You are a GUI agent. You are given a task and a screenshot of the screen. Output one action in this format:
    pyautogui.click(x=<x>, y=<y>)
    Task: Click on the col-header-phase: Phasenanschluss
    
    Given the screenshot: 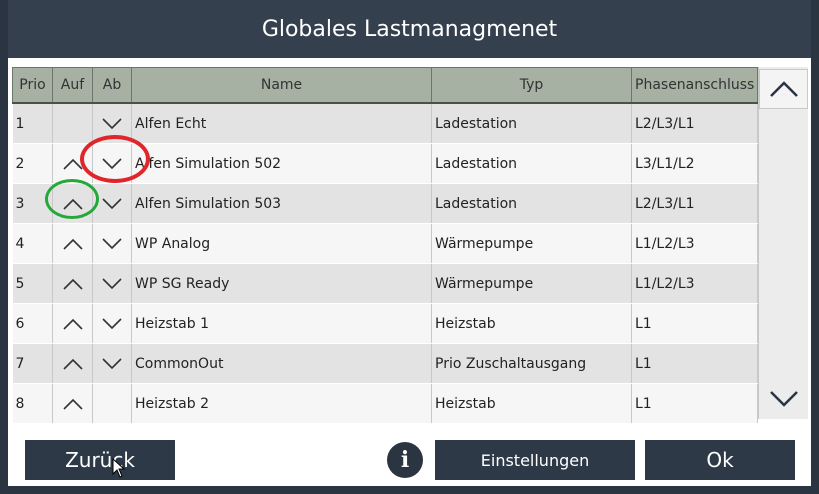 What is the action you would take?
    pyautogui.click(x=694, y=85)
    